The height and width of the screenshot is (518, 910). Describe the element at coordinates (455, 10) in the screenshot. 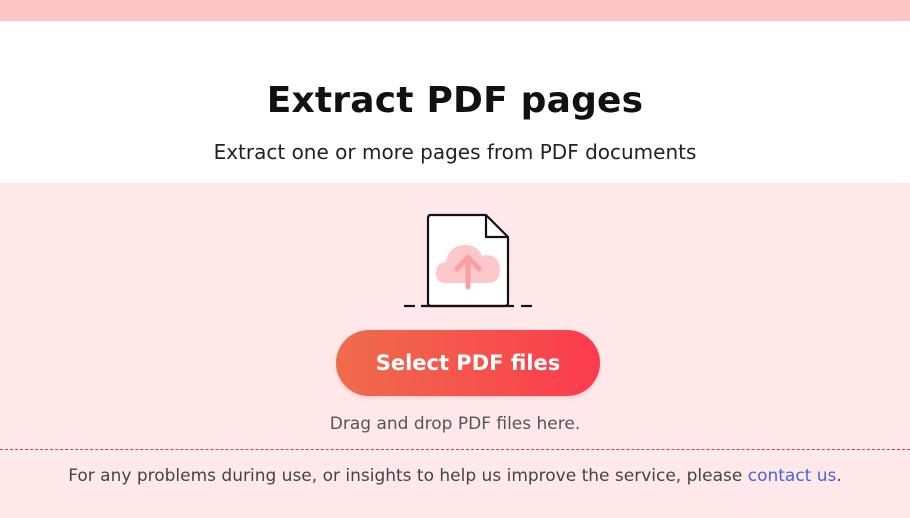

I see `top-bar` at that location.